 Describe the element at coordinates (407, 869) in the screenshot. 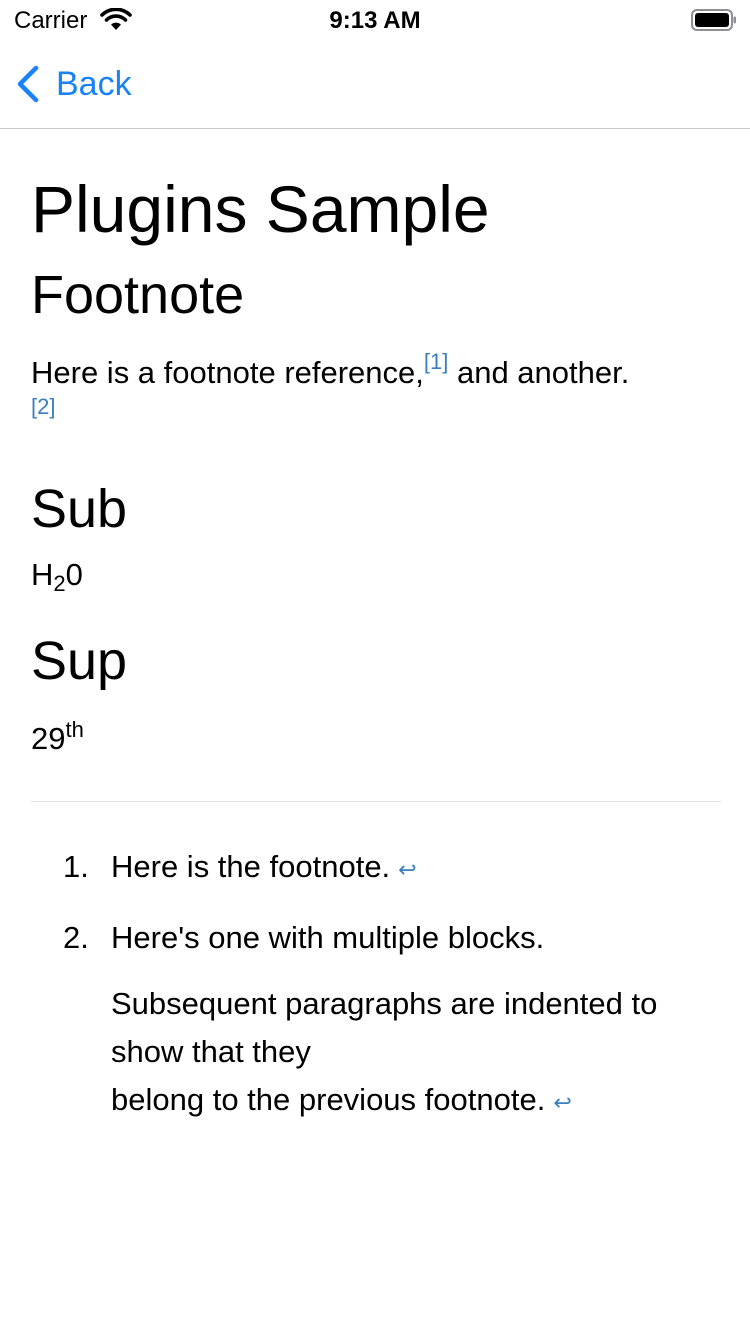

I see `footnote-1-backref-icon: ↩` at that location.